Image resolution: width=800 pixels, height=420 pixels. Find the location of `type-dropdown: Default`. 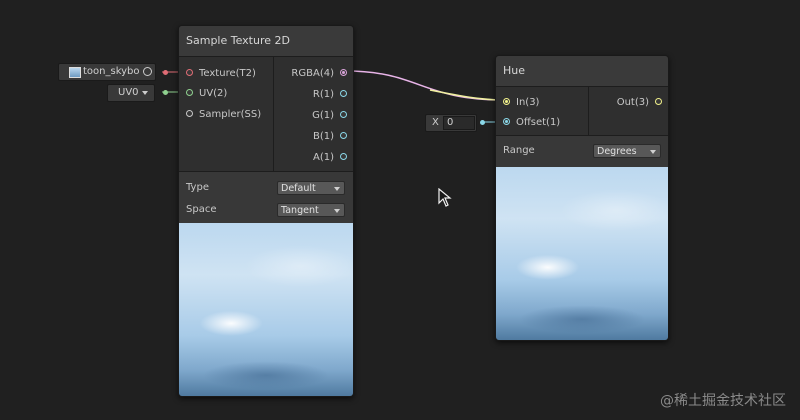

type-dropdown: Default is located at coordinates (311, 188).